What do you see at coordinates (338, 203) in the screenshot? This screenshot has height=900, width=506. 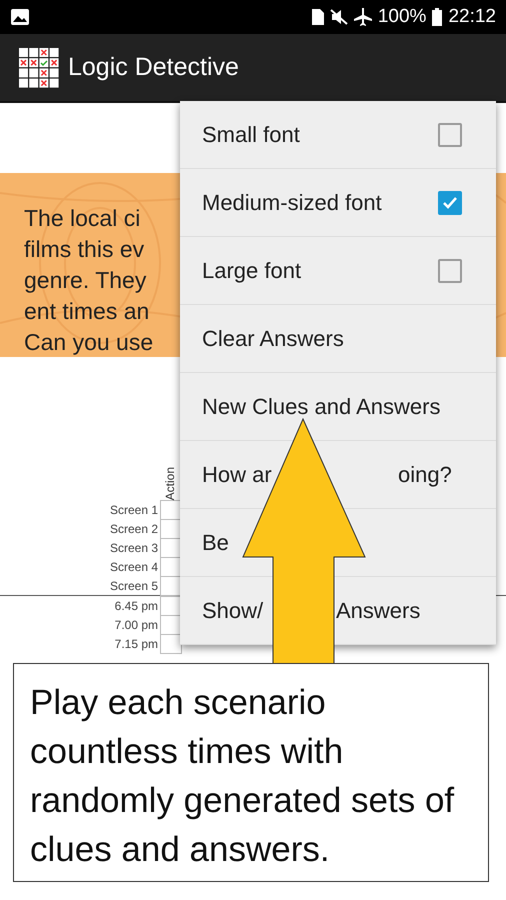 I see `menu-item: Medium-sized font` at bounding box center [338, 203].